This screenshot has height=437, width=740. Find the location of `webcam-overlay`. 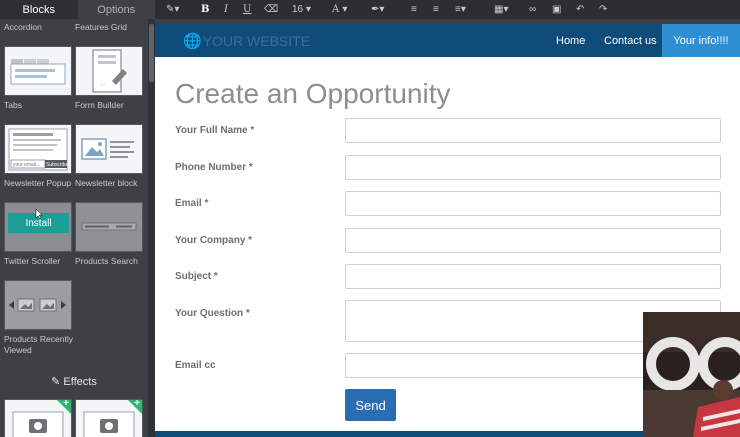

webcam-overlay is located at coordinates (691, 374).